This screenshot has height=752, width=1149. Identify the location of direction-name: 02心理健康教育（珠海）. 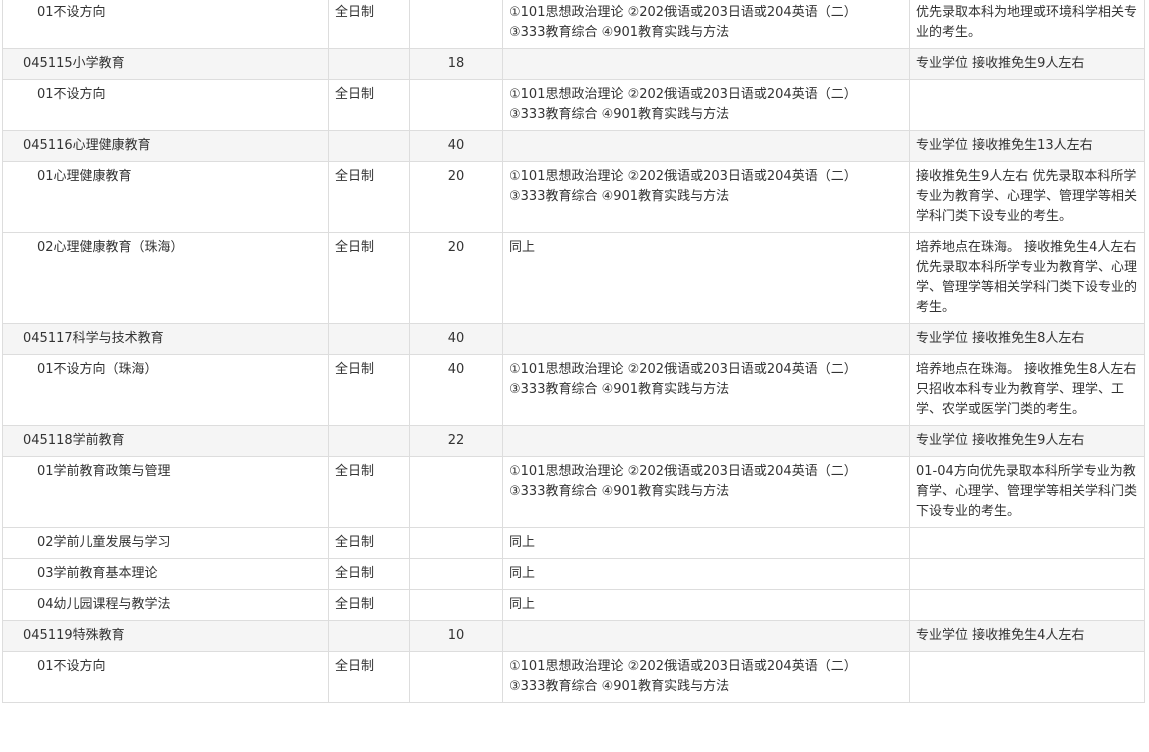
(165, 278).